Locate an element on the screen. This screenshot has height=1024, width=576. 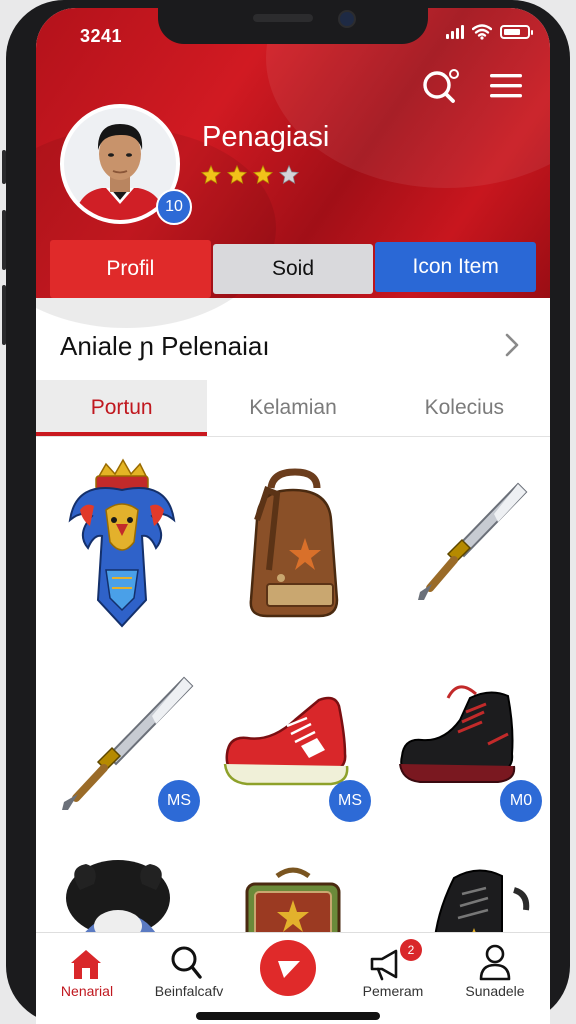
sneaker-icon is located at coordinates (286, 741).